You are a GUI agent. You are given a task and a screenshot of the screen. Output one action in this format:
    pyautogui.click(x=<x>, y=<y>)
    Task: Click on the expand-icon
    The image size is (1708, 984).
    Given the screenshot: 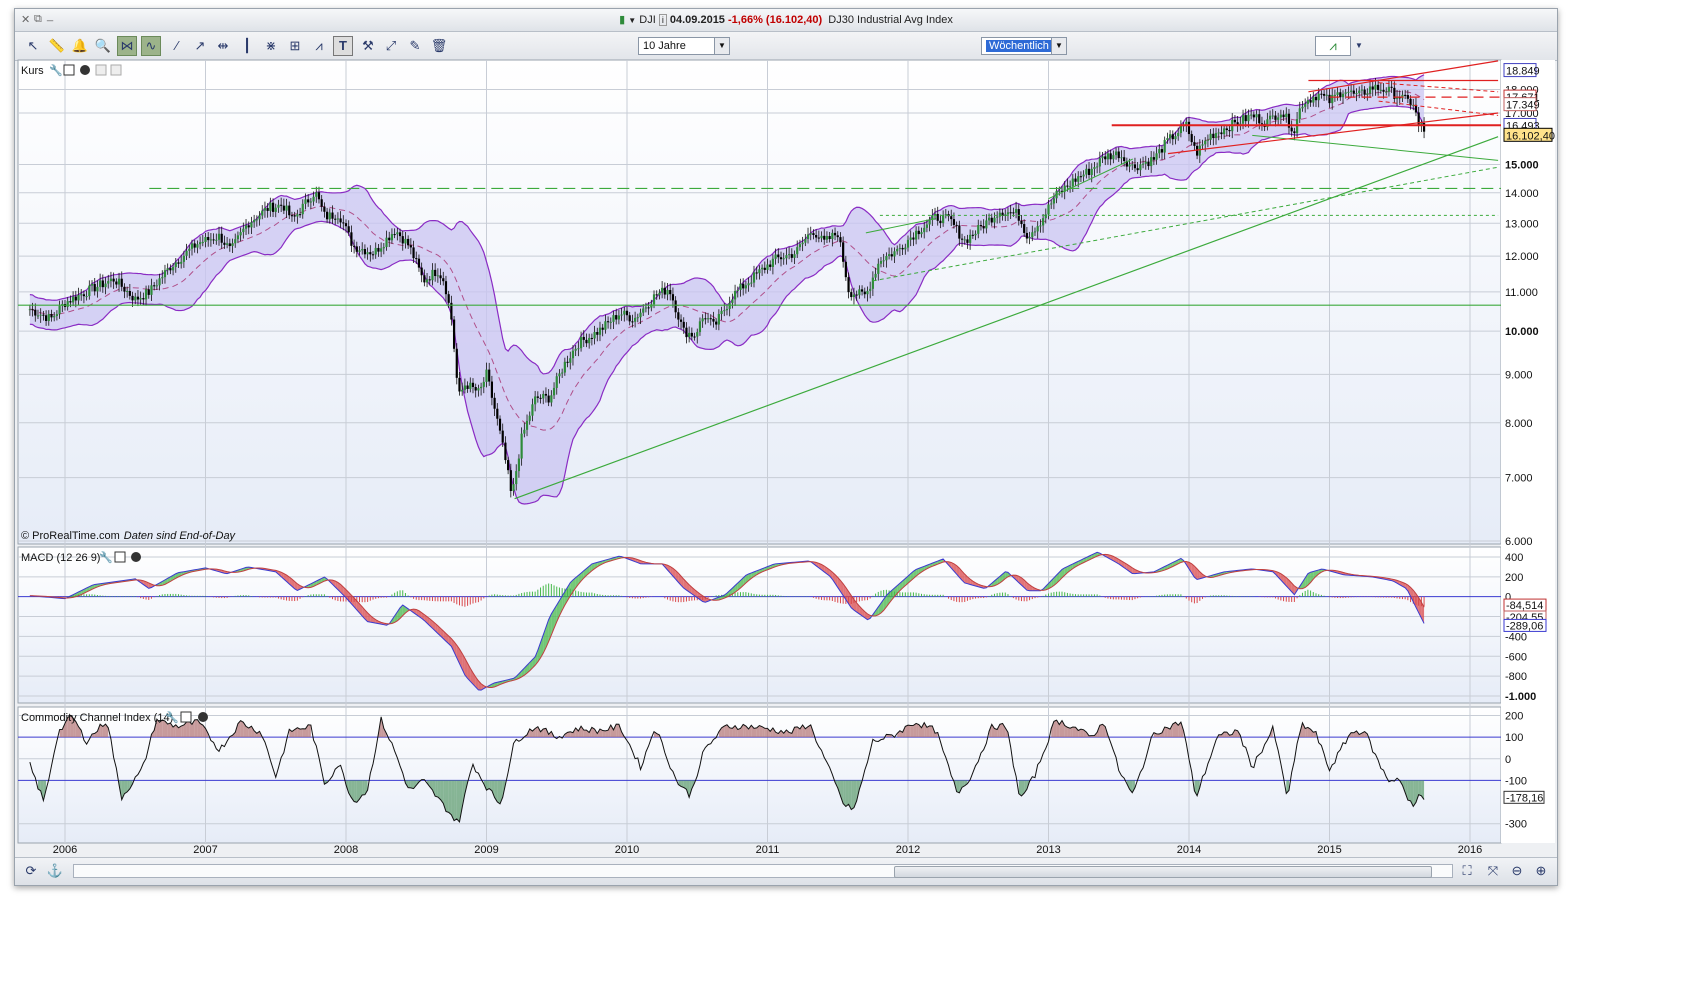 What is the action you would take?
    pyautogui.click(x=116, y=70)
    